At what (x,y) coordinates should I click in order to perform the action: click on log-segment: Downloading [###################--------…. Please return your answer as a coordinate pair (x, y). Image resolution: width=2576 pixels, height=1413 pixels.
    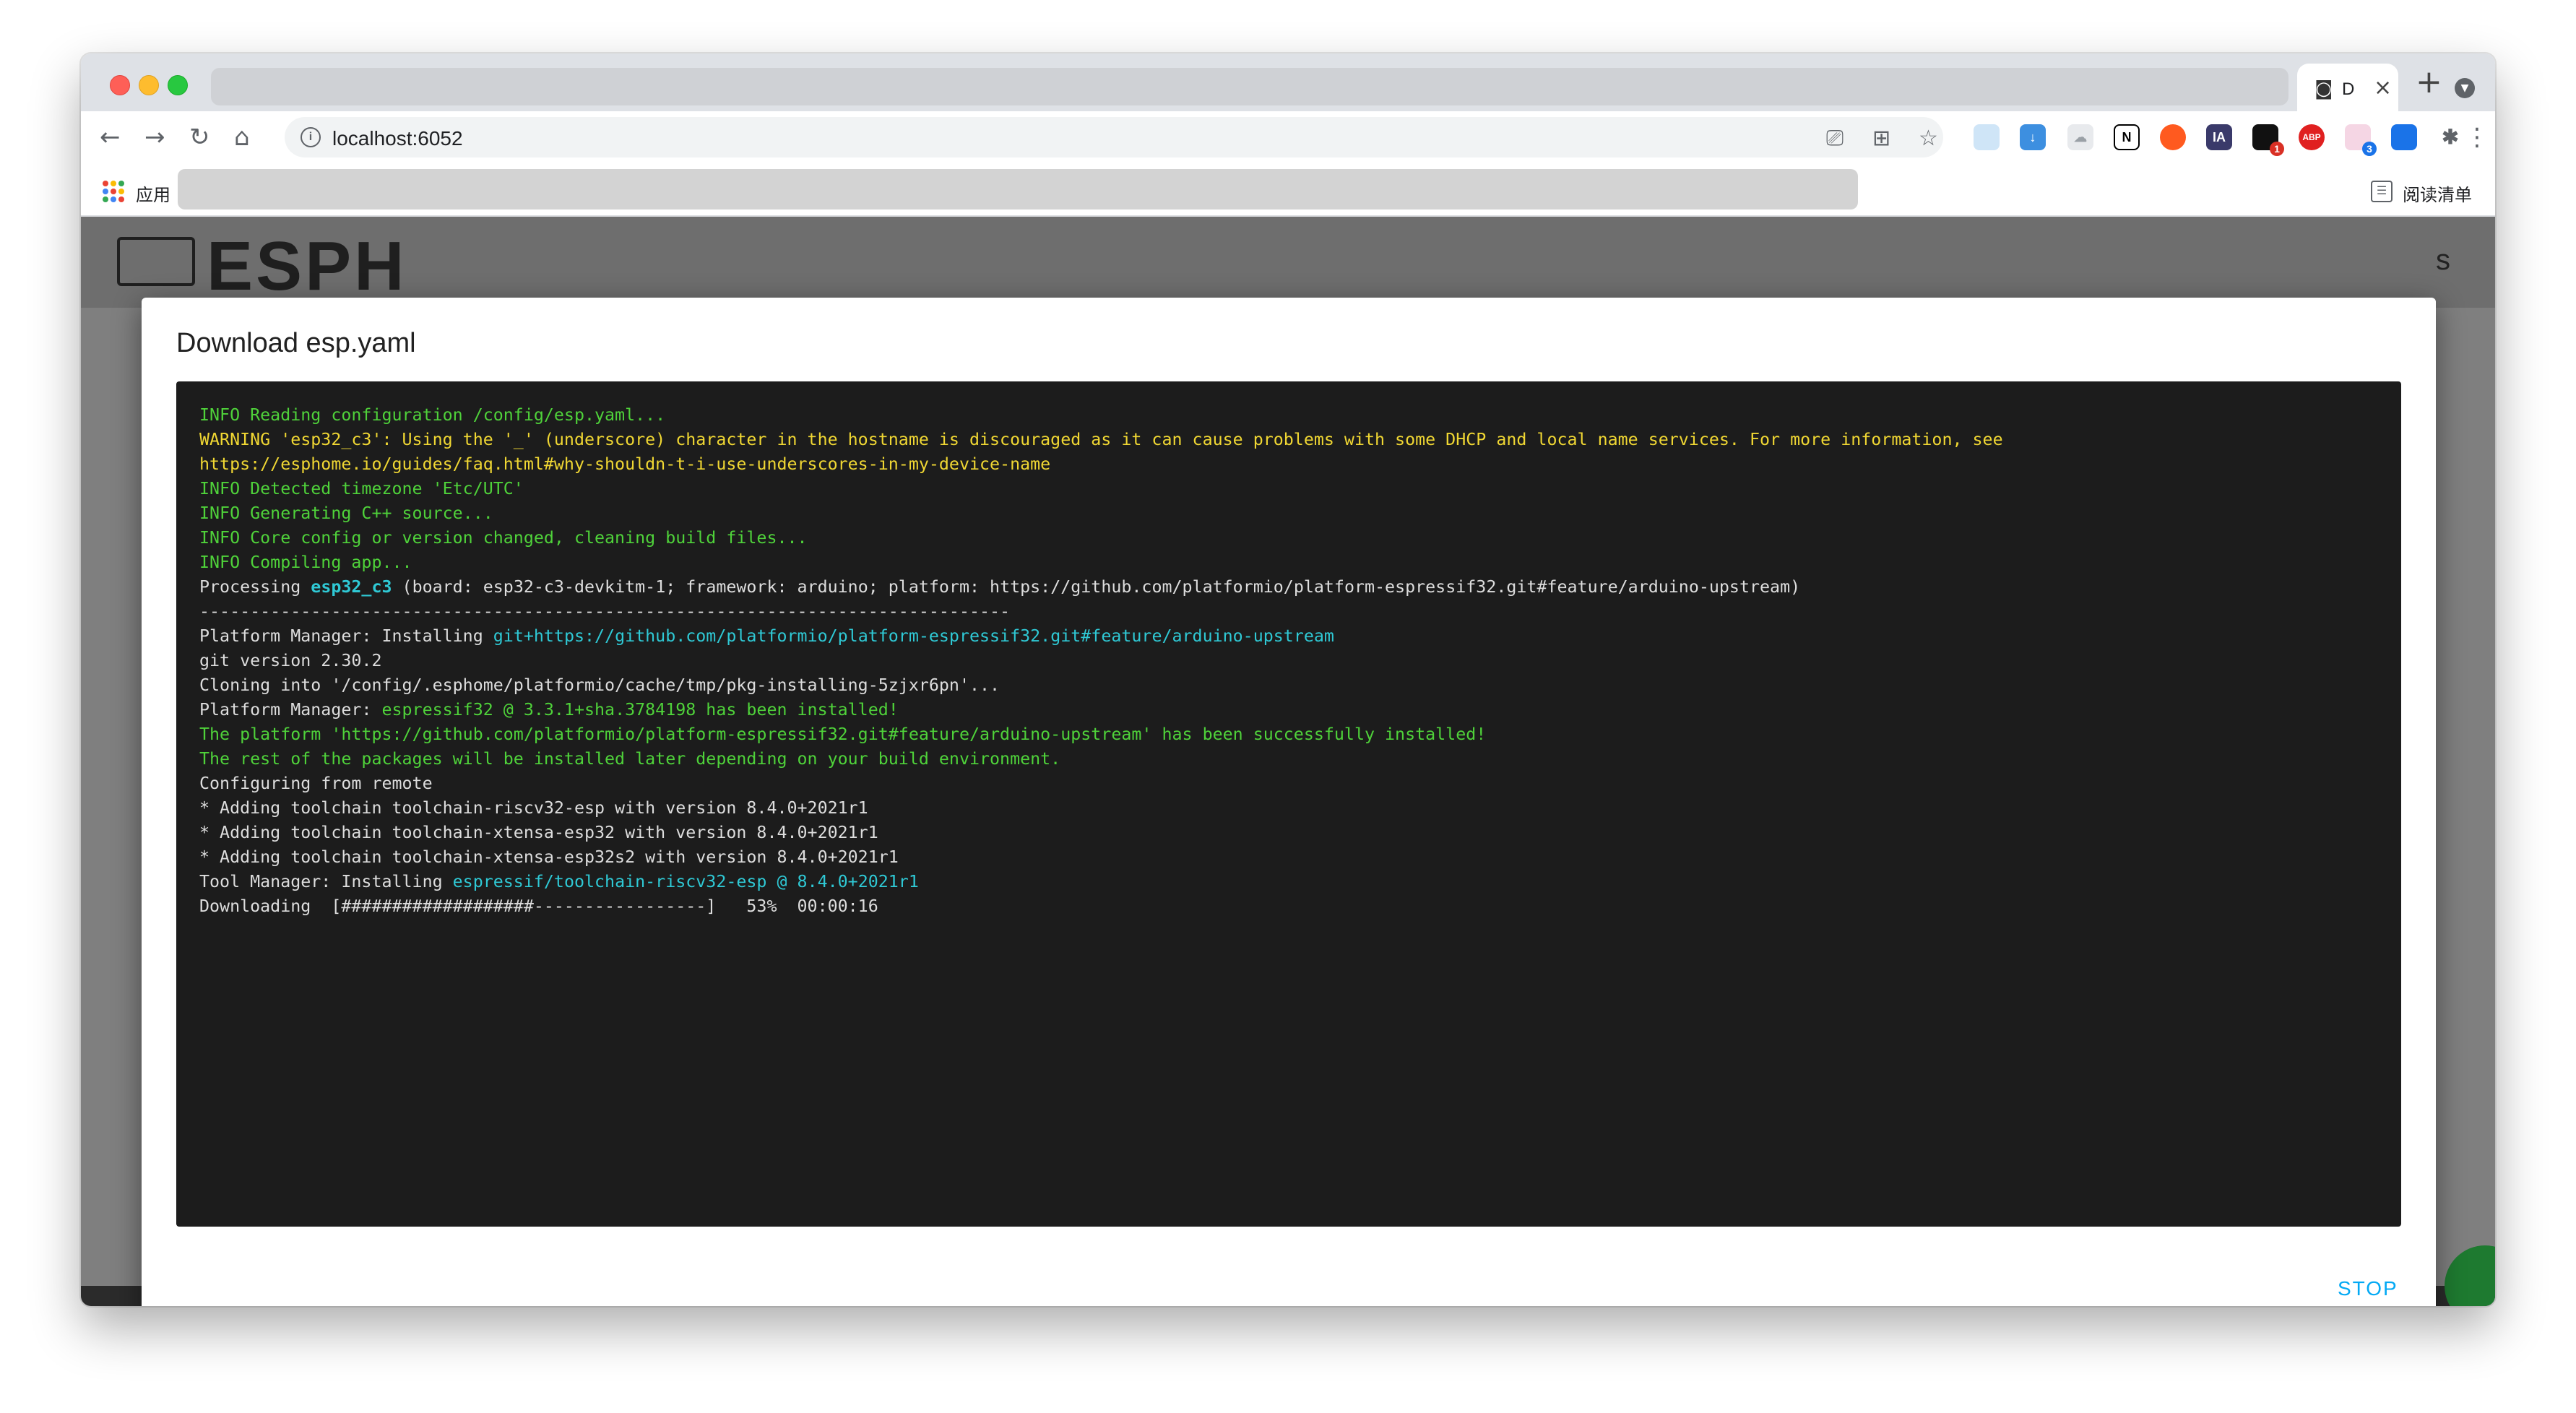
    Looking at the image, I should click on (538, 906).